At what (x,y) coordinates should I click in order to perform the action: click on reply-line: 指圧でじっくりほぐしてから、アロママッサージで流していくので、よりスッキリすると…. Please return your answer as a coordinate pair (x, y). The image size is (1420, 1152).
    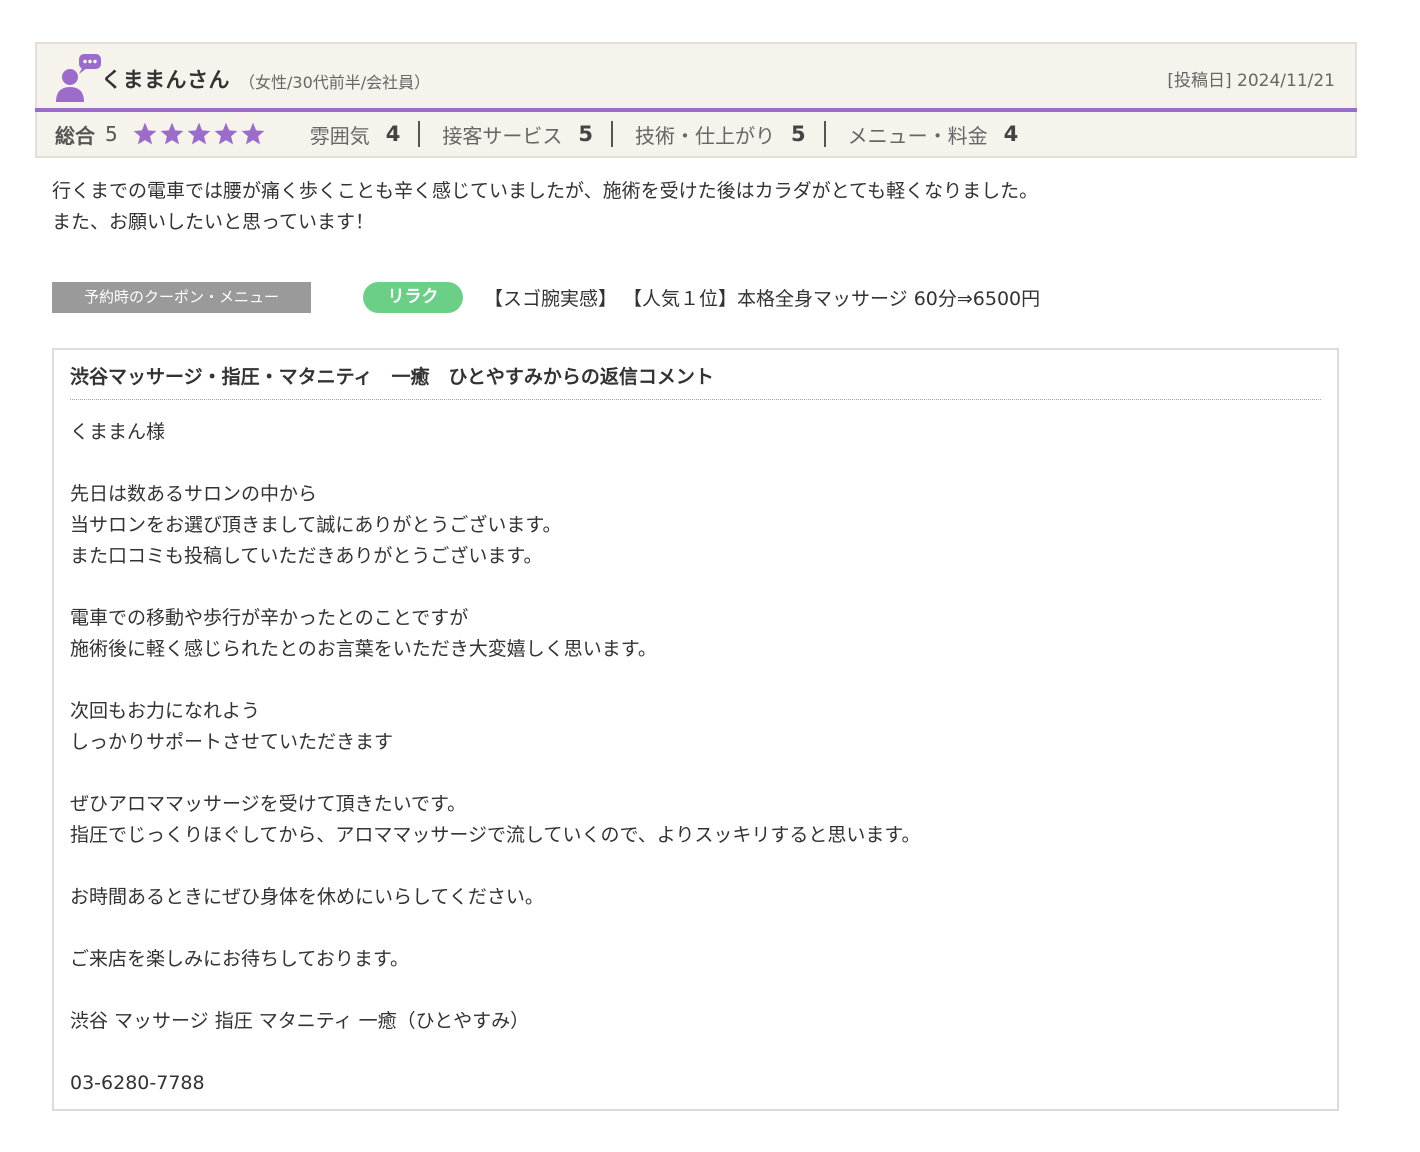
    Looking at the image, I should click on (495, 835).